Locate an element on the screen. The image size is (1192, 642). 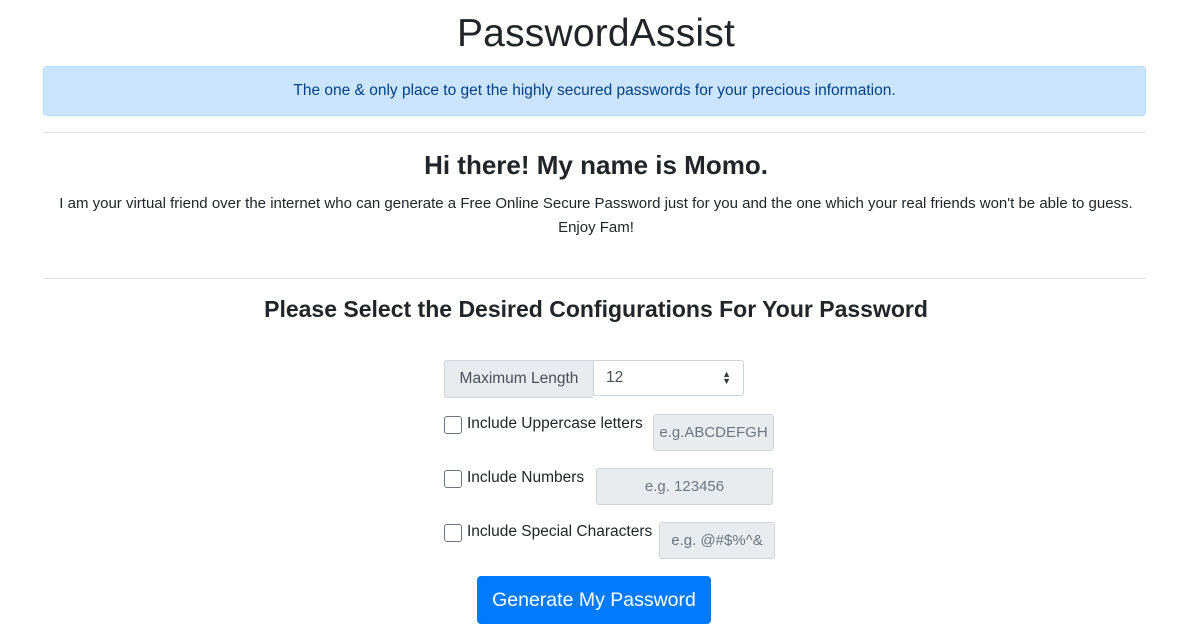
option-special-characters: Include Special Characters is located at coordinates (548, 532).